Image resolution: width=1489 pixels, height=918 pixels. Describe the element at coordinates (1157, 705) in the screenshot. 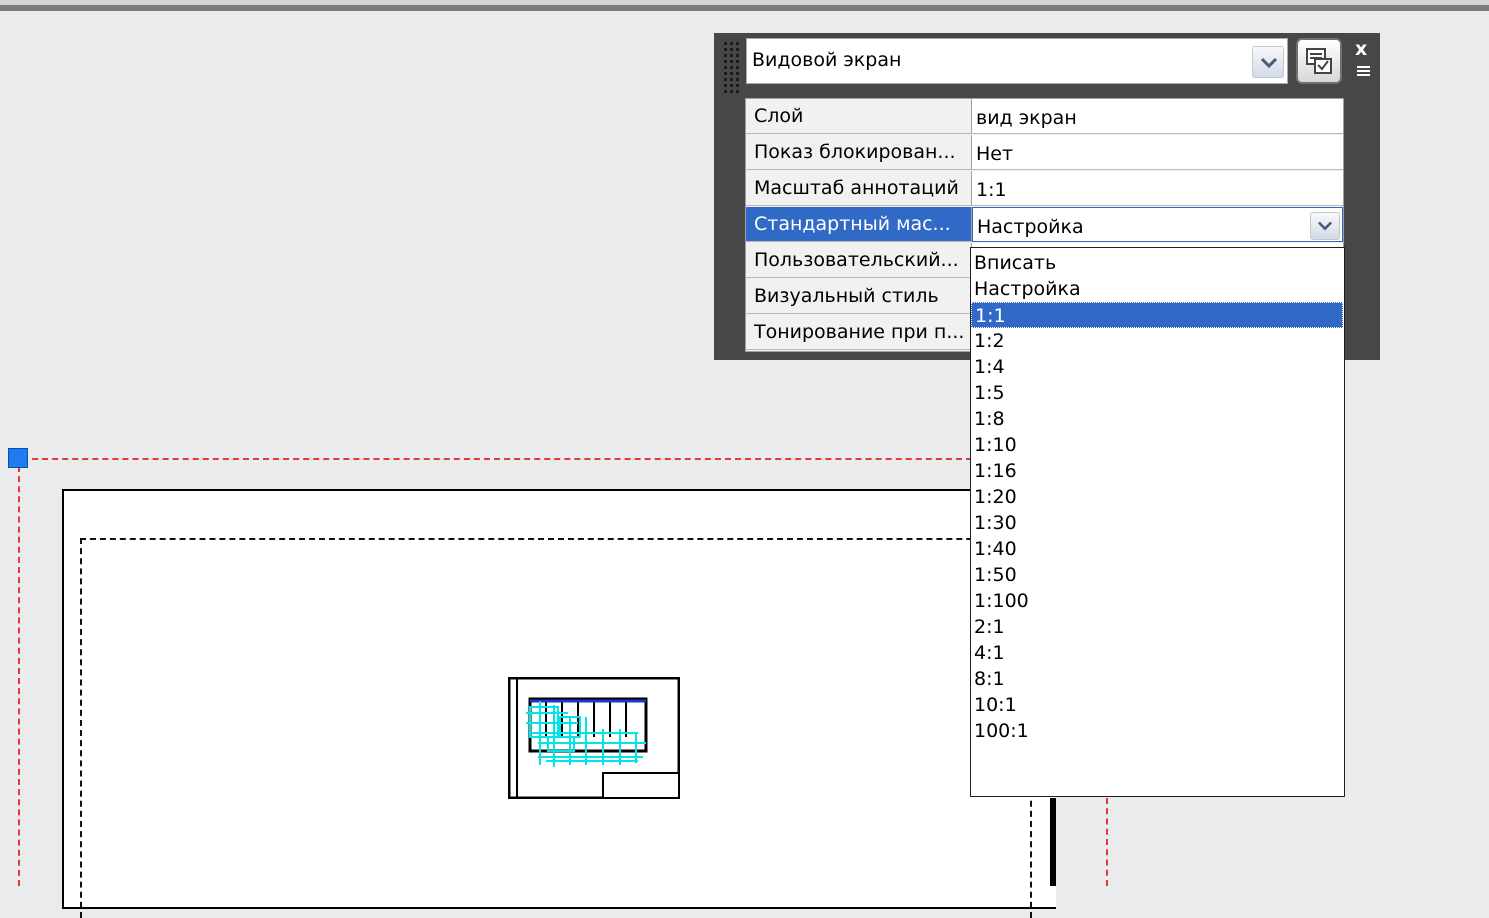

I see `scale-option: 10:1` at that location.